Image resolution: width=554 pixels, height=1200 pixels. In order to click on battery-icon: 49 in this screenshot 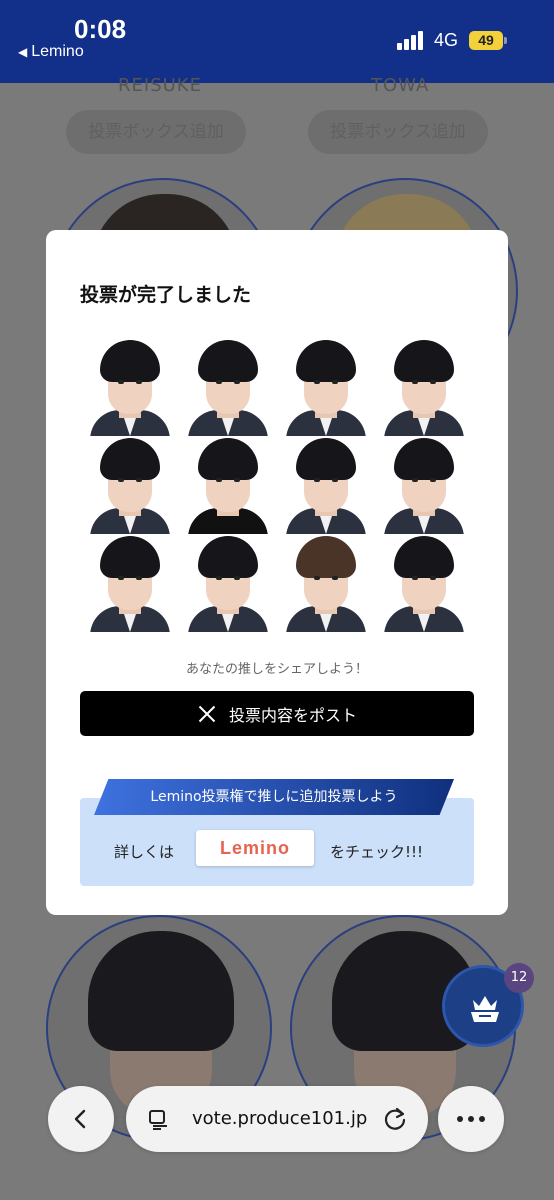, I will do `click(486, 40)`.